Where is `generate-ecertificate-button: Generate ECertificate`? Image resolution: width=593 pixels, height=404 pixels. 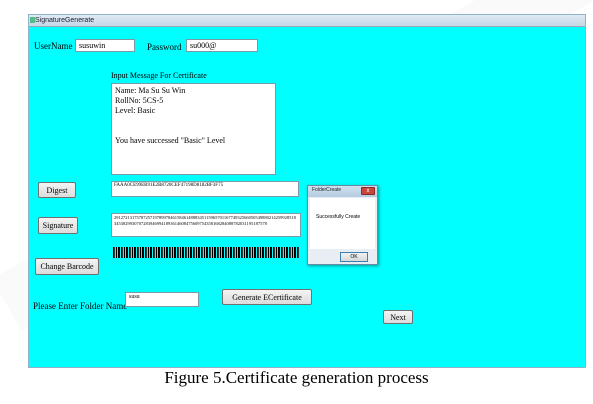 generate-ecertificate-button: Generate ECertificate is located at coordinates (267, 297).